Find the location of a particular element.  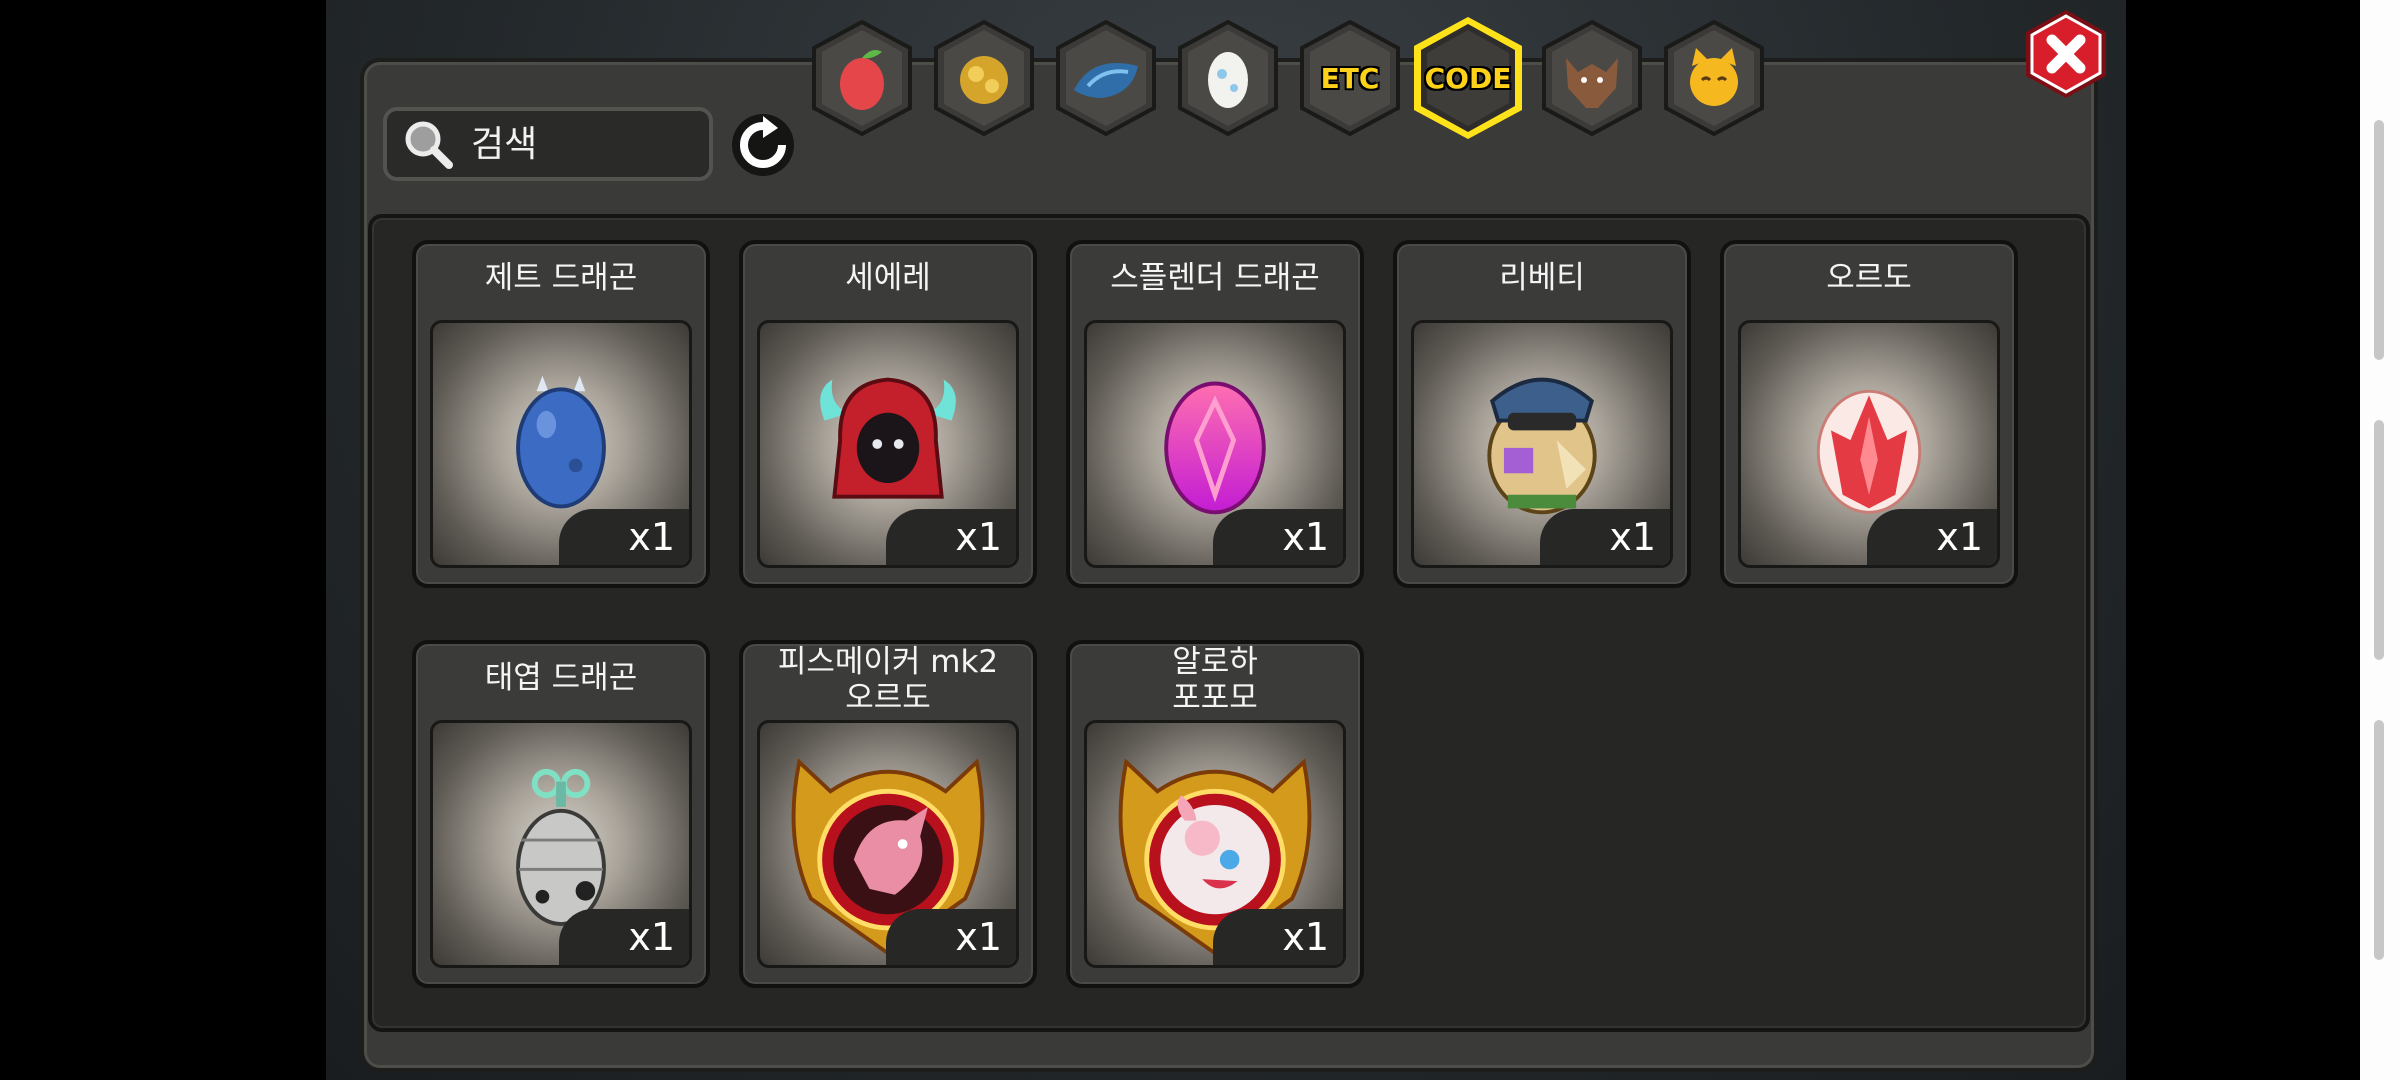

tab-gold-ore is located at coordinates (984, 78).